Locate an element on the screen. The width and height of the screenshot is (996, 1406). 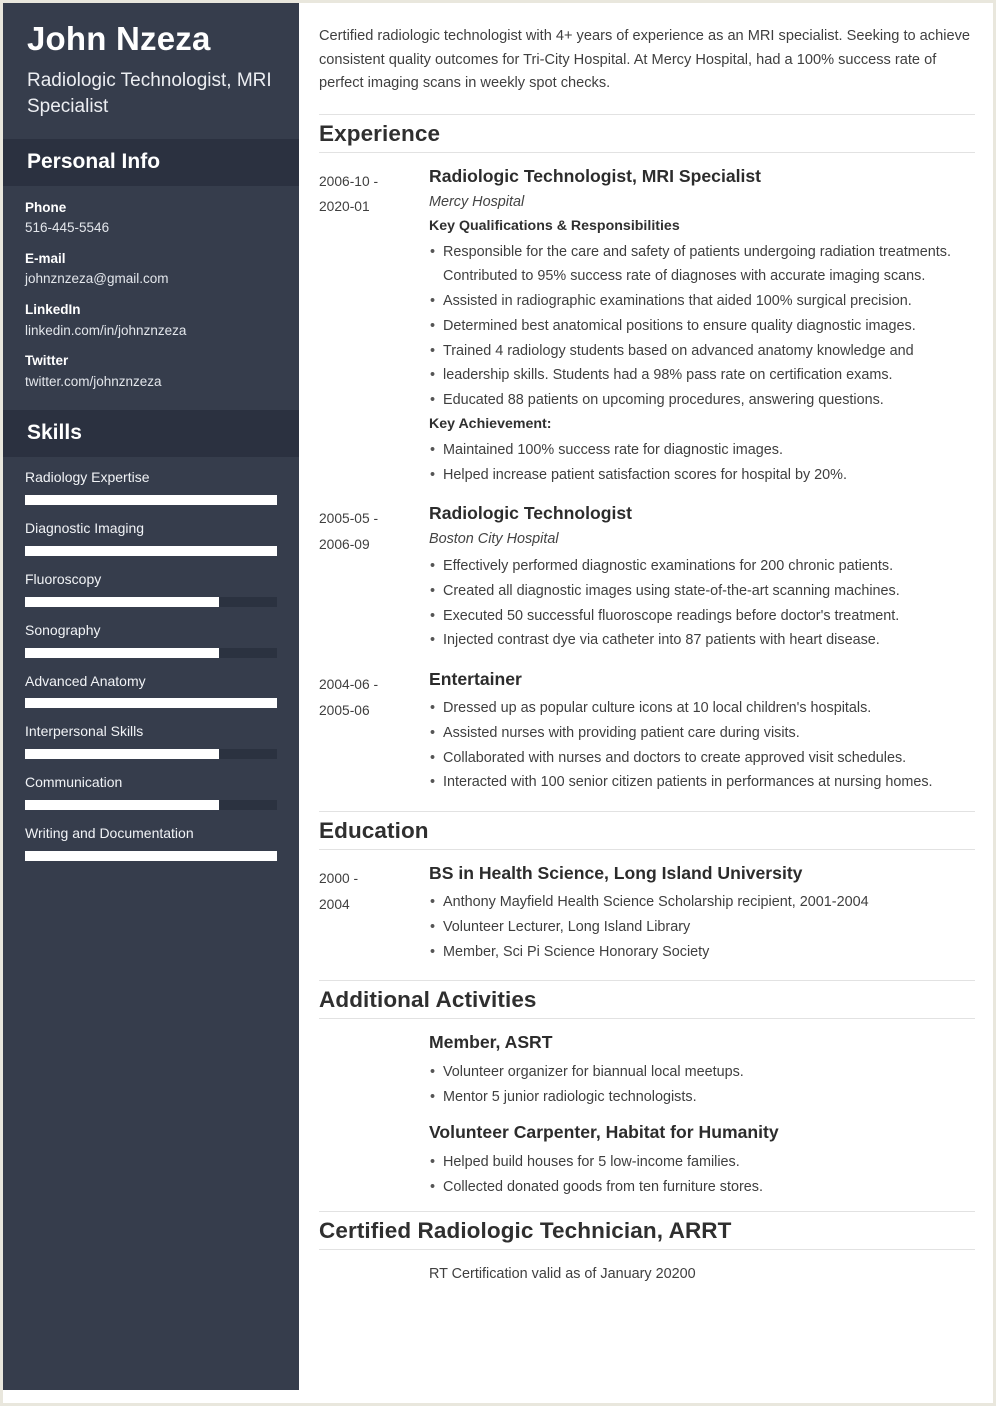
section-header-activities: Additional Activities is located at coordinates (647, 1000).